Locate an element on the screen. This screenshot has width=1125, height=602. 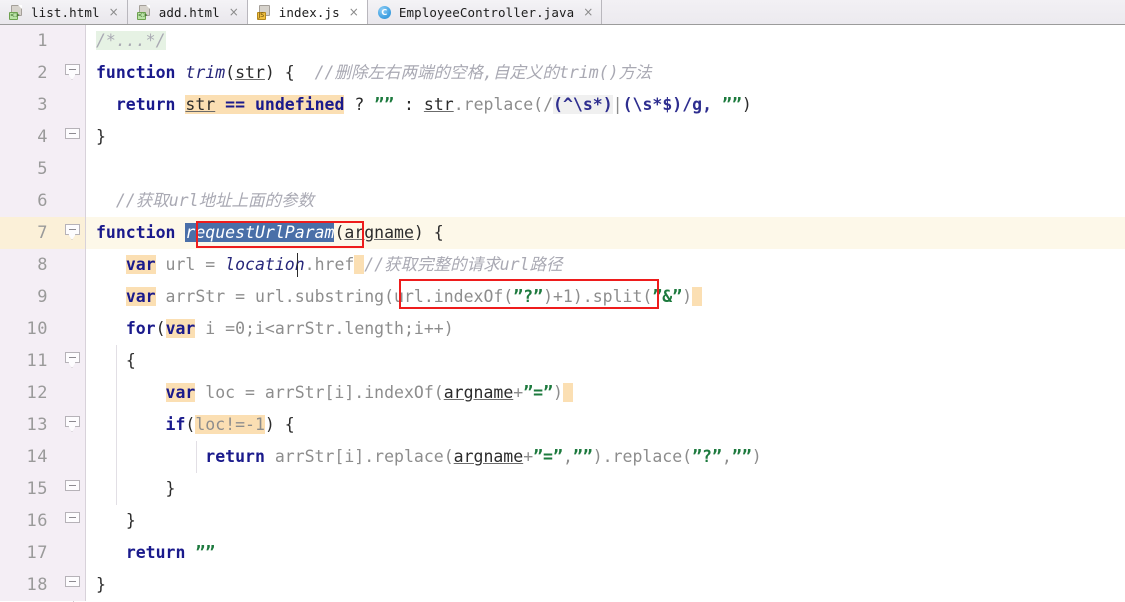
code-line: 4 } is located at coordinates (562, 137).